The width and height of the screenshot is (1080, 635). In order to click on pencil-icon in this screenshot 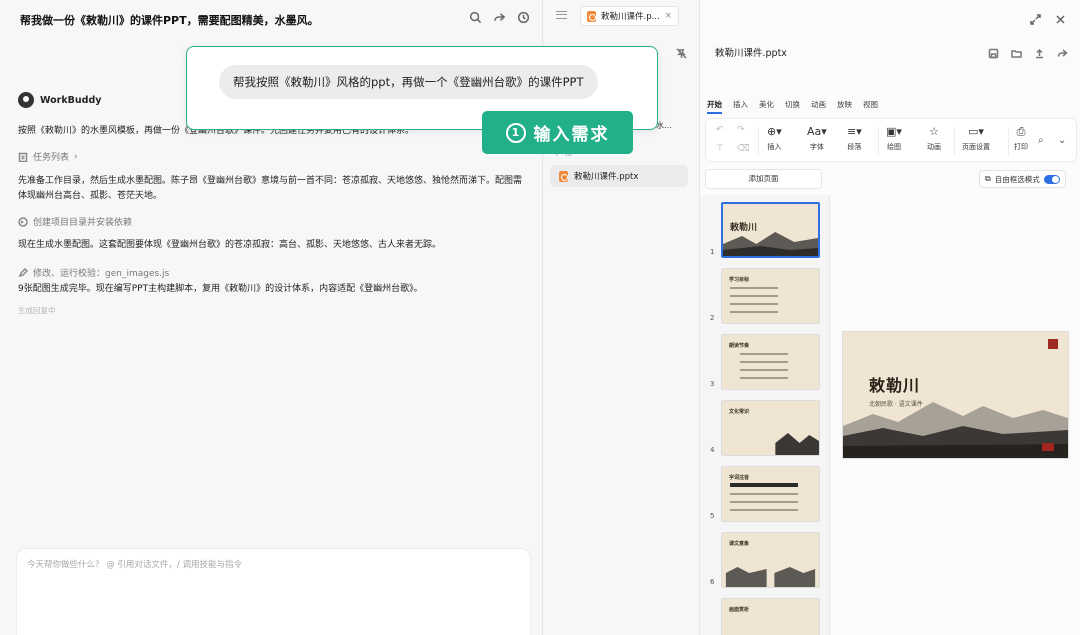, I will do `click(23, 272)`.